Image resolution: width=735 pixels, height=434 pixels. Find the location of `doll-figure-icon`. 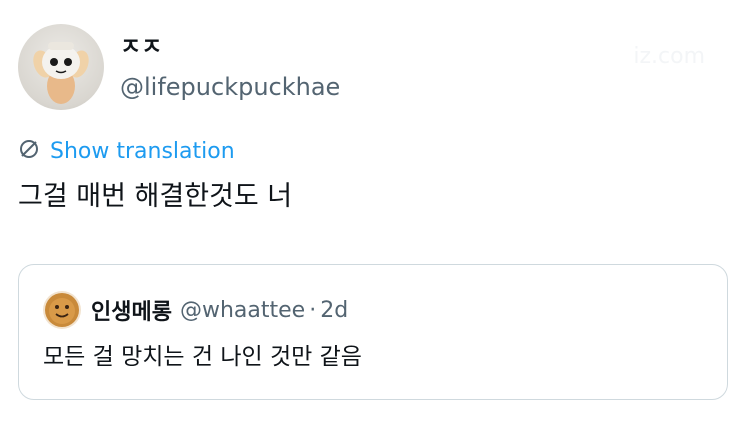

doll-figure-icon is located at coordinates (61, 73).